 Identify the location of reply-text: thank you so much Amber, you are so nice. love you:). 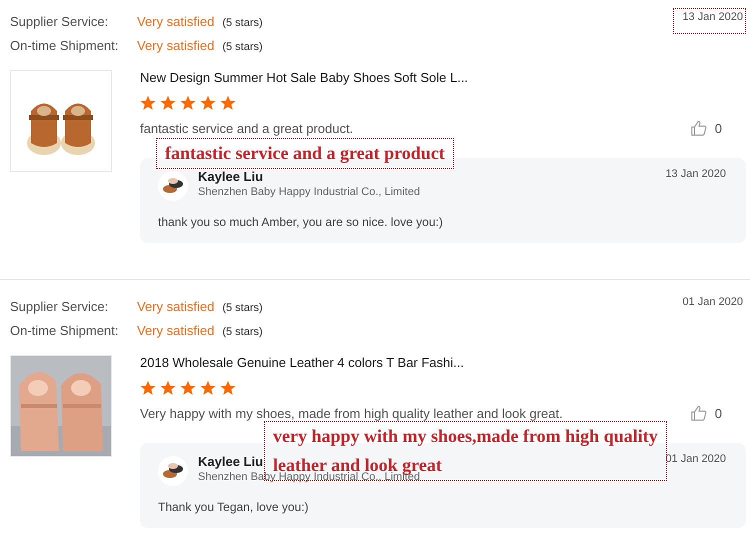
(301, 222).